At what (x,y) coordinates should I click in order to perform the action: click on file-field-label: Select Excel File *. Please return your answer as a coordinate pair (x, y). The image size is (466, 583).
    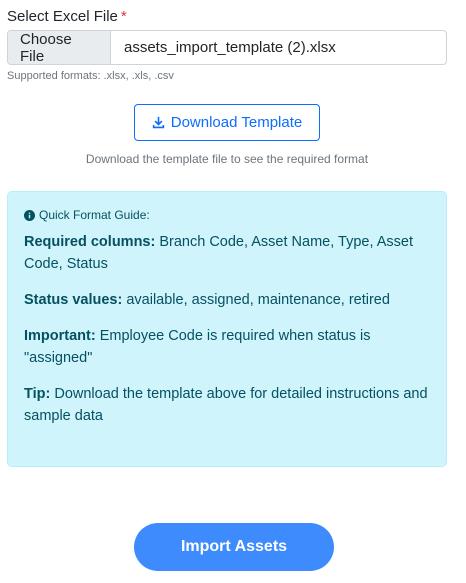
    Looking at the image, I should click on (67, 16).